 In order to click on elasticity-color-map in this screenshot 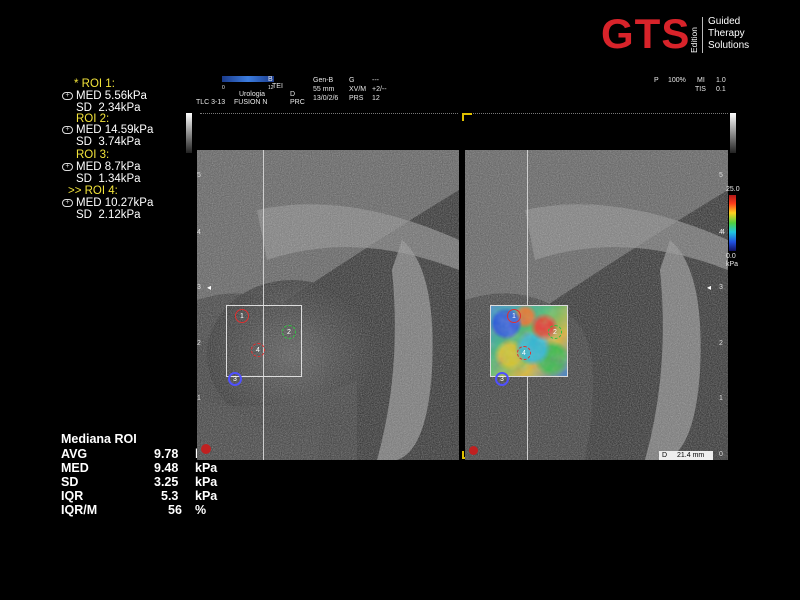, I will do `click(529, 341)`.